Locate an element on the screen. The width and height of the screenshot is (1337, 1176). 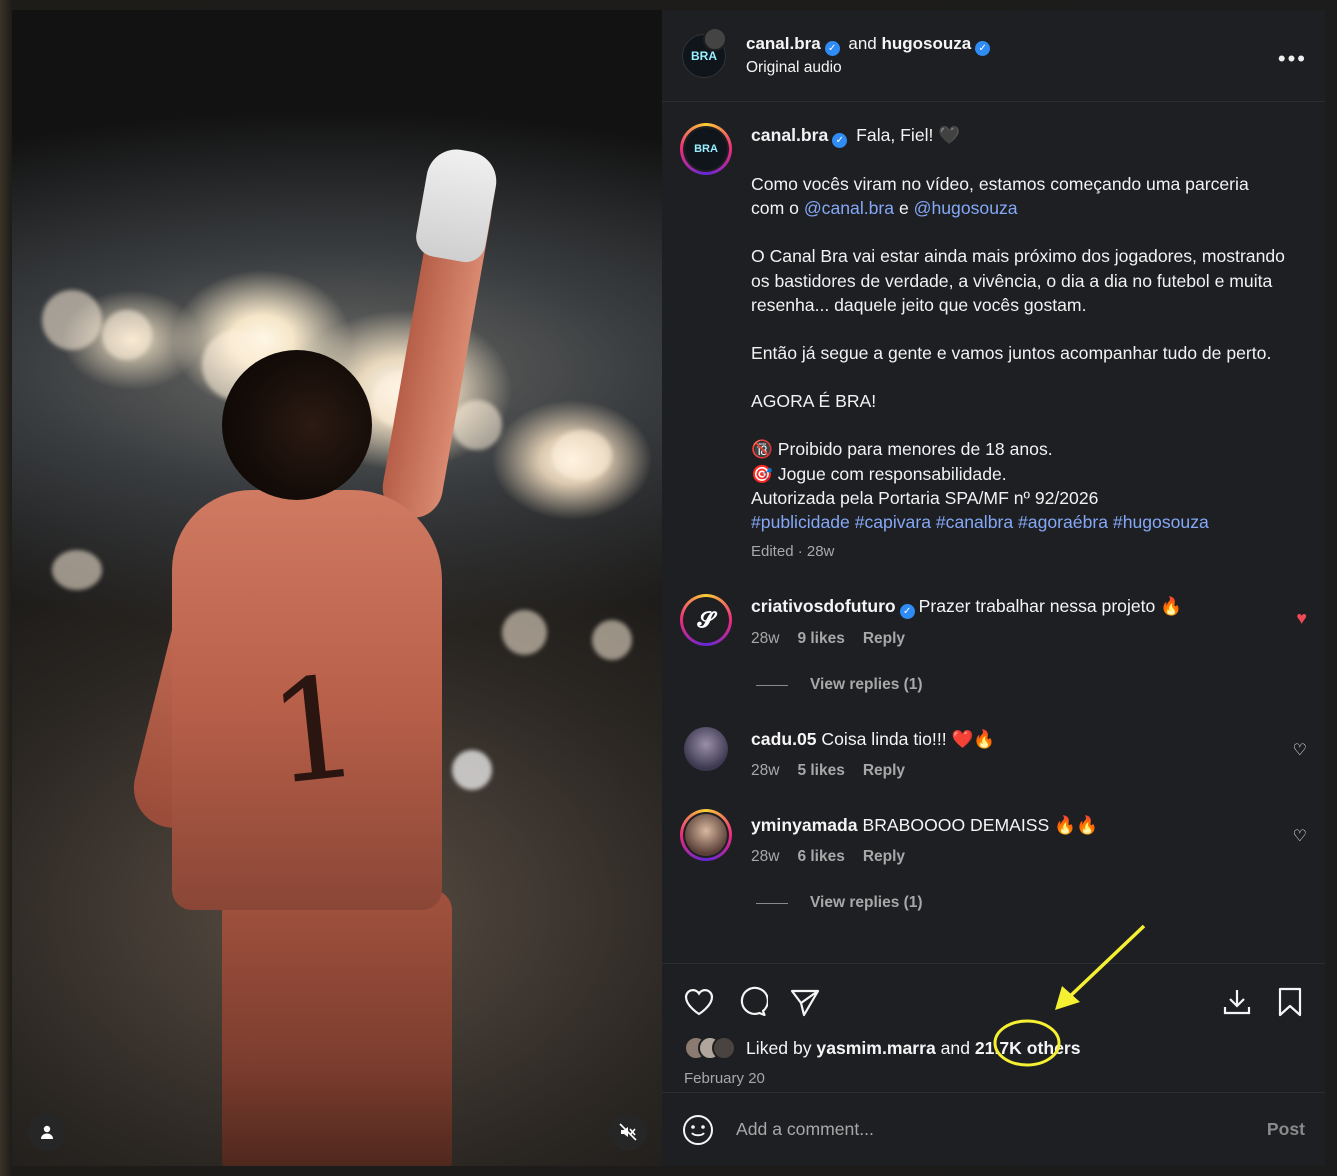
coauthor-username: hugosouza is located at coordinates (927, 43).